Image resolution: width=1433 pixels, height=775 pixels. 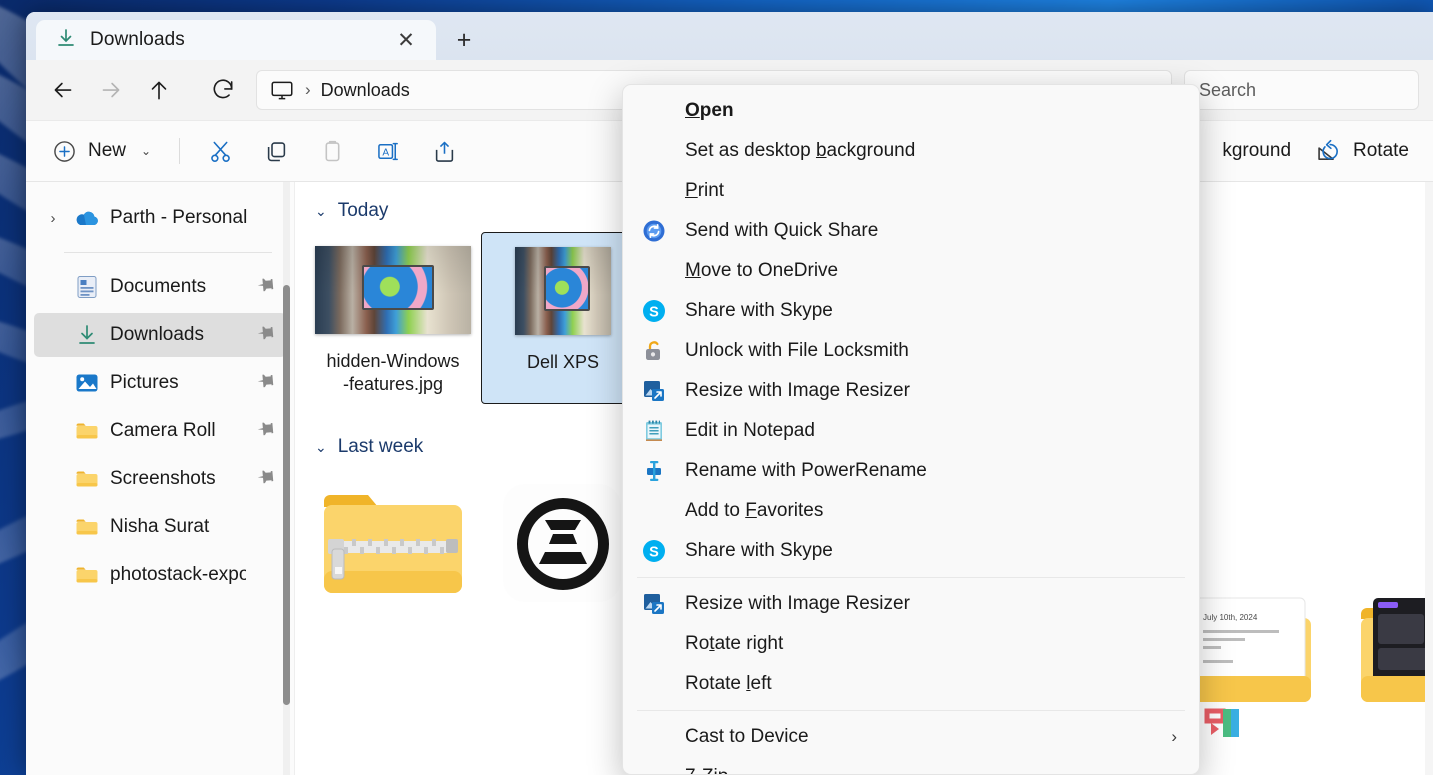 What do you see at coordinates (380, 447) in the screenshot?
I see `group-header-label: Last week` at bounding box center [380, 447].